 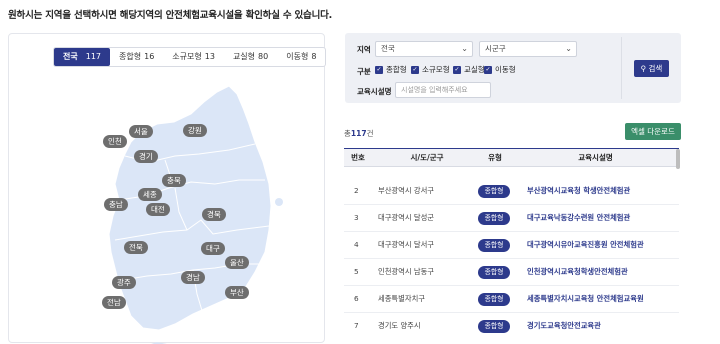 What do you see at coordinates (678, 159) in the screenshot?
I see `table-scrollbar` at bounding box center [678, 159].